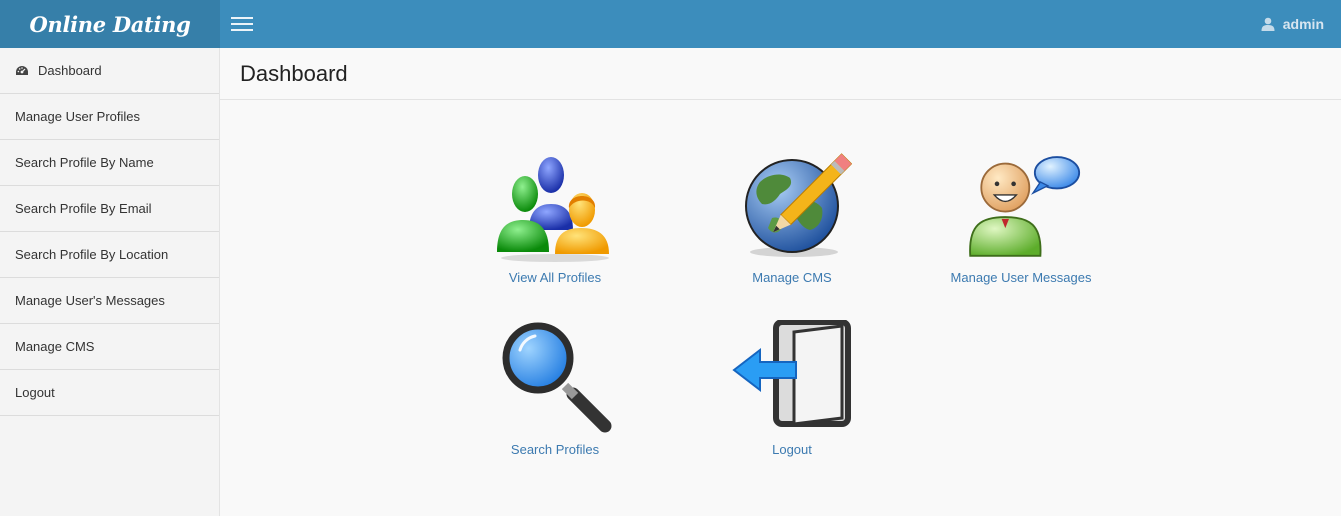 Image resolution: width=1341 pixels, height=516 pixels. I want to click on tile-search-profiles: Search Profiles, so click(555, 388).